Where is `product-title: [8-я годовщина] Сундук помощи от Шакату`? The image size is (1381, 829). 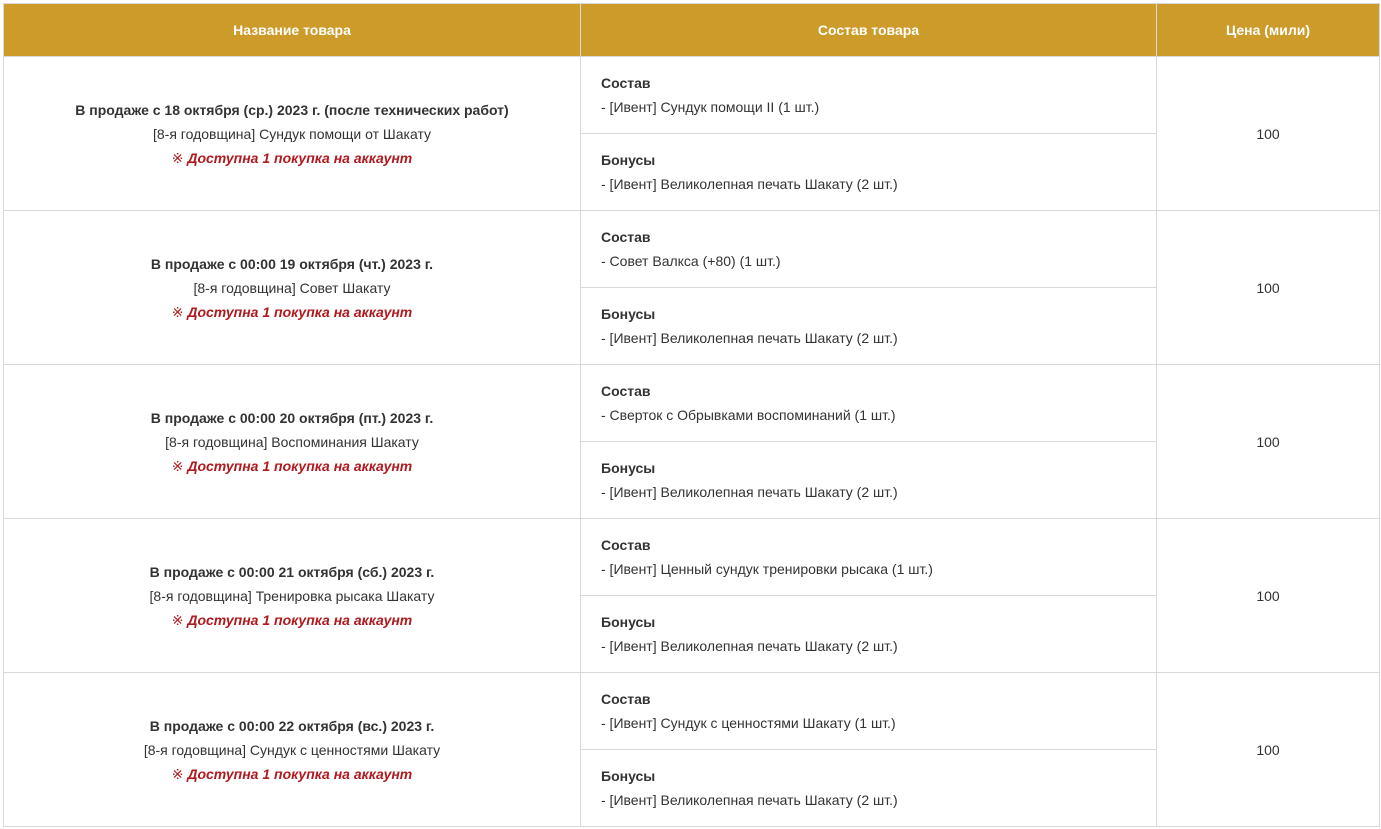
product-title: [8-я годовщина] Сундук помощи от Шакату is located at coordinates (292, 133).